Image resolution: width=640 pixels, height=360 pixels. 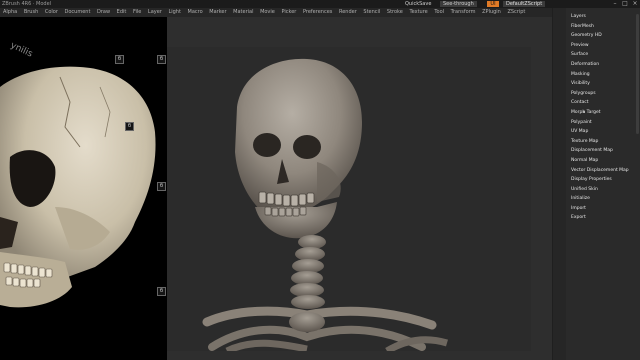 I want to click on menu-alpha: Alpha, so click(x=10, y=12).